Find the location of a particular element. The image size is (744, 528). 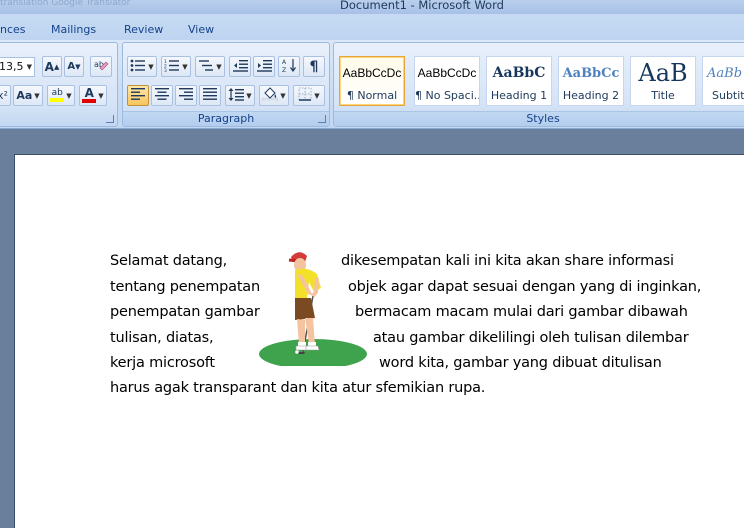

align-center-icon is located at coordinates (162, 95).